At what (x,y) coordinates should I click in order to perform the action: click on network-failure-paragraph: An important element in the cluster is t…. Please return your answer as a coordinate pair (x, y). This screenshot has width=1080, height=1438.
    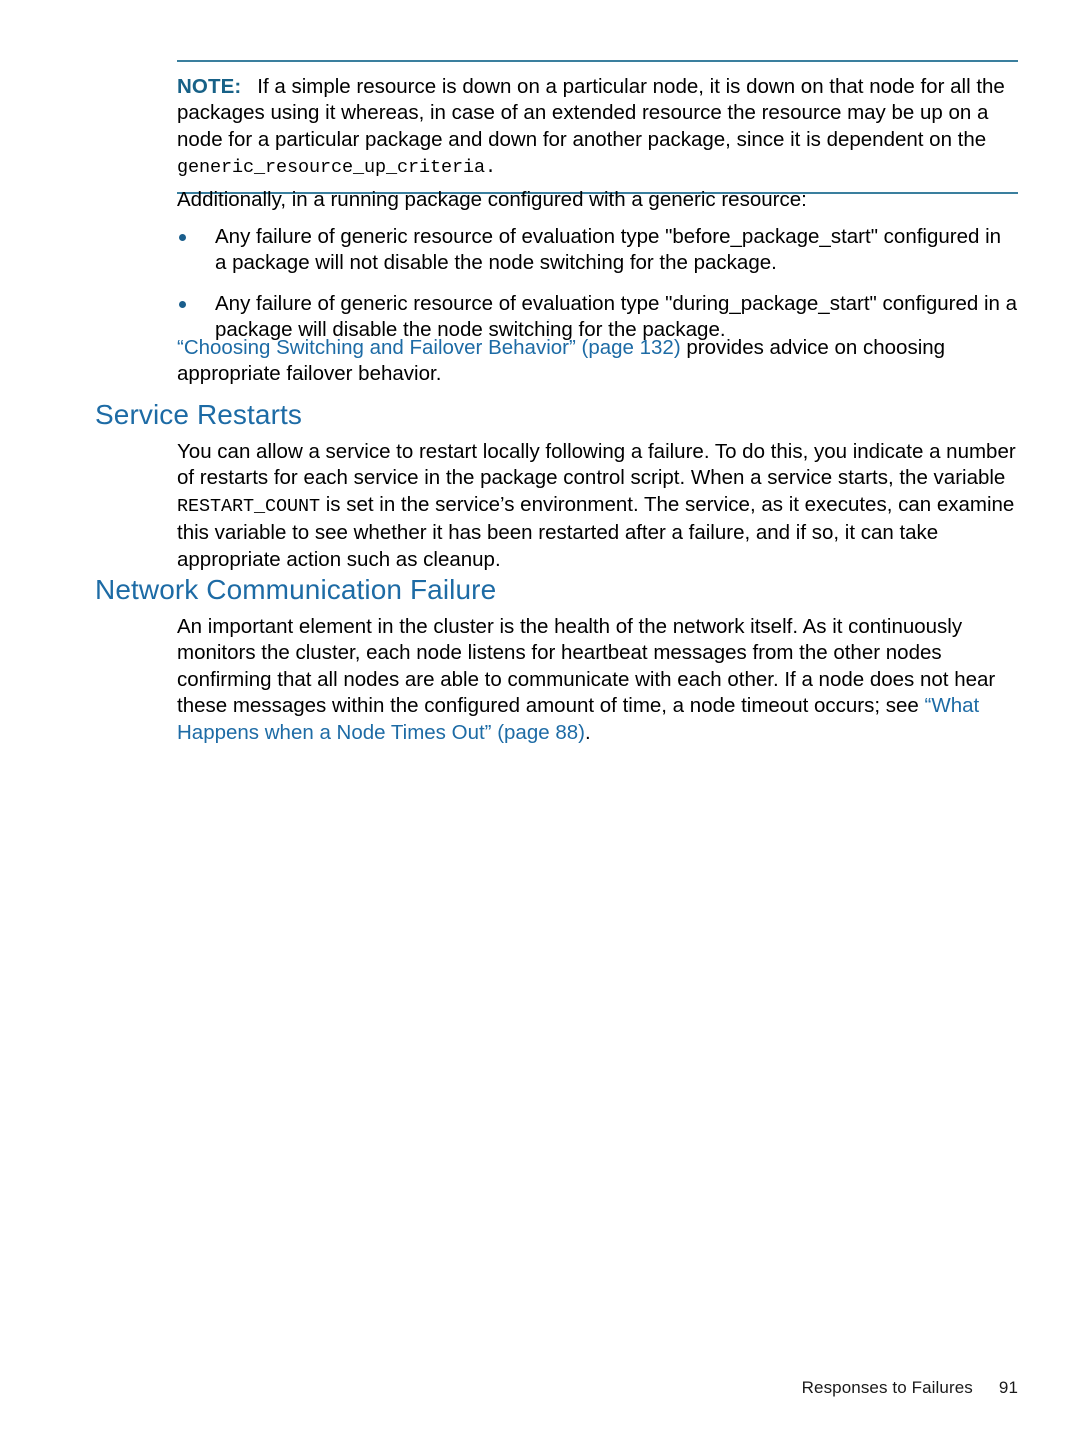
    Looking at the image, I should click on (597, 680).